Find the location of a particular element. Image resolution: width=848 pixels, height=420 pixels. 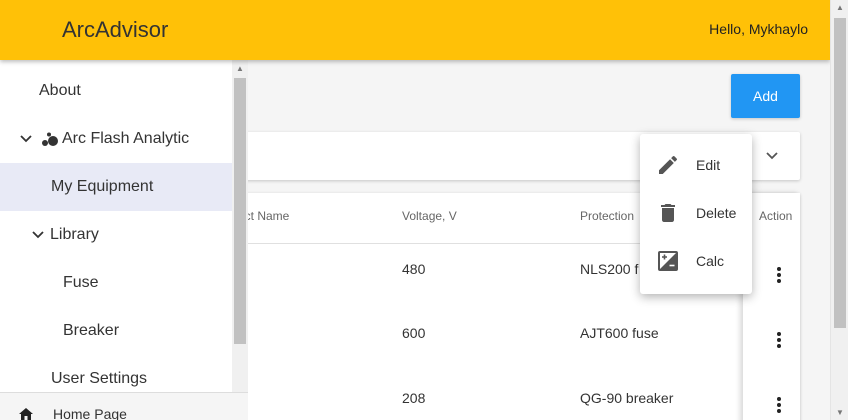

home-page-link: Home Page is located at coordinates (124, 406).